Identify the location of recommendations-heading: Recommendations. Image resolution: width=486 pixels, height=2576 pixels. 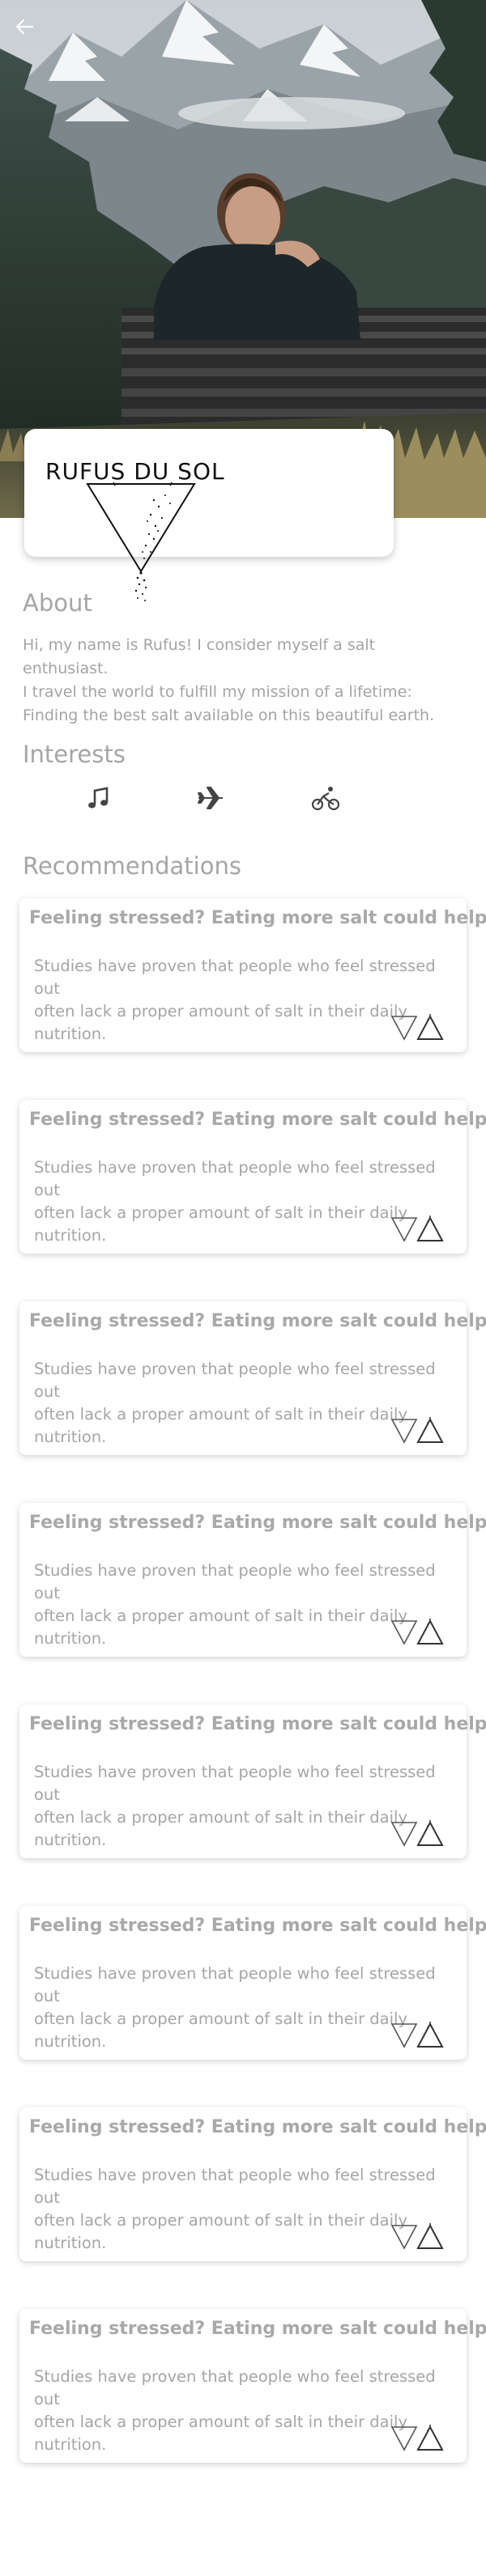
(132, 866).